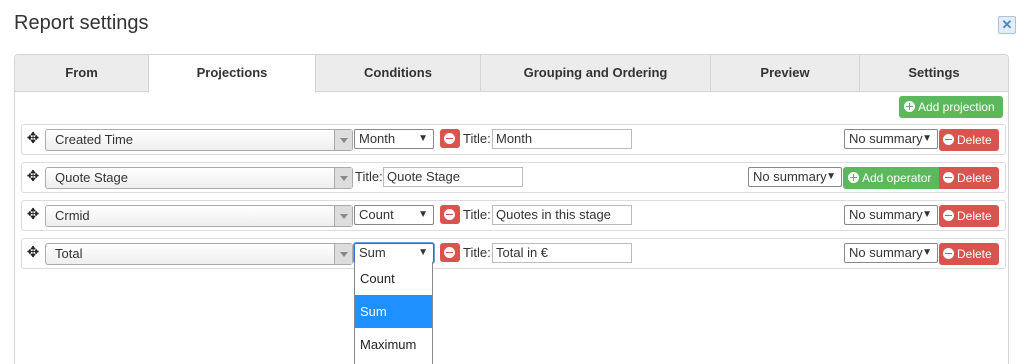 This screenshot has height=364, width=1024. What do you see at coordinates (82, 73) in the screenshot?
I see `tab-from: From` at bounding box center [82, 73].